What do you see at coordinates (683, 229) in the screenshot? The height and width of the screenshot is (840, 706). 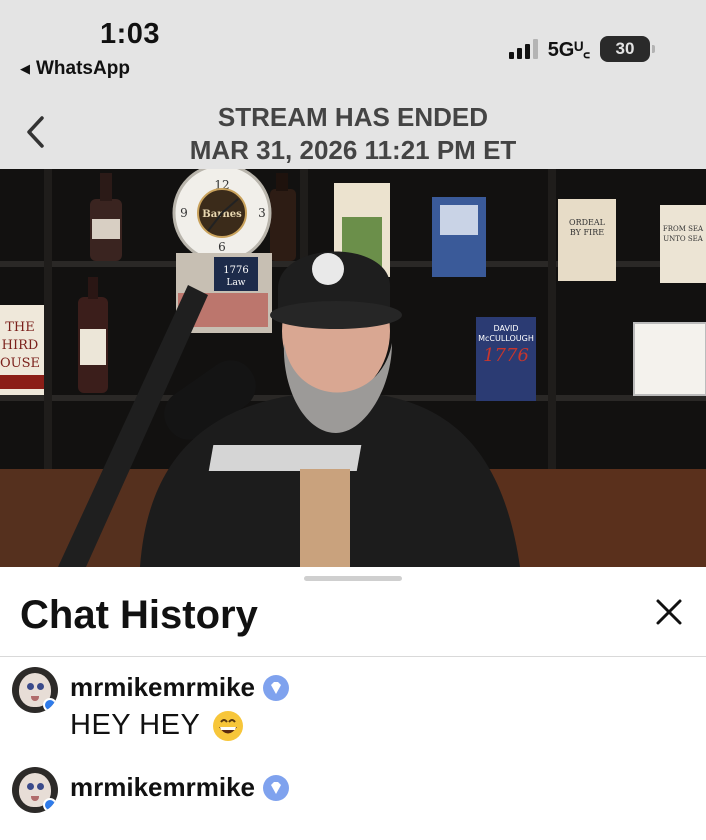 I see `svg-text: FROM SEA` at bounding box center [683, 229].